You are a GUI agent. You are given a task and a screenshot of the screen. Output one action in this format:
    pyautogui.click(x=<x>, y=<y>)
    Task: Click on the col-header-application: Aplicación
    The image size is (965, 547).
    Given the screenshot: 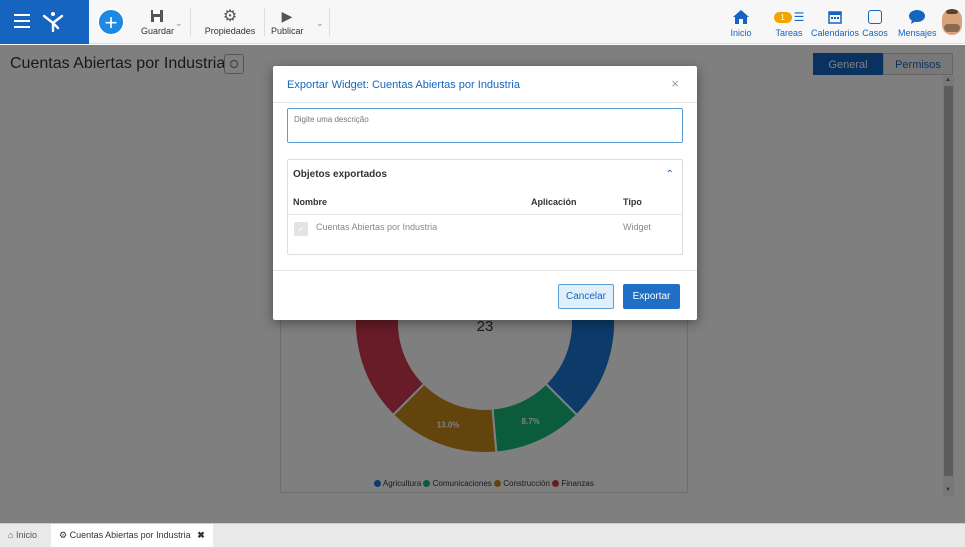 What is the action you would take?
    pyautogui.click(x=554, y=202)
    